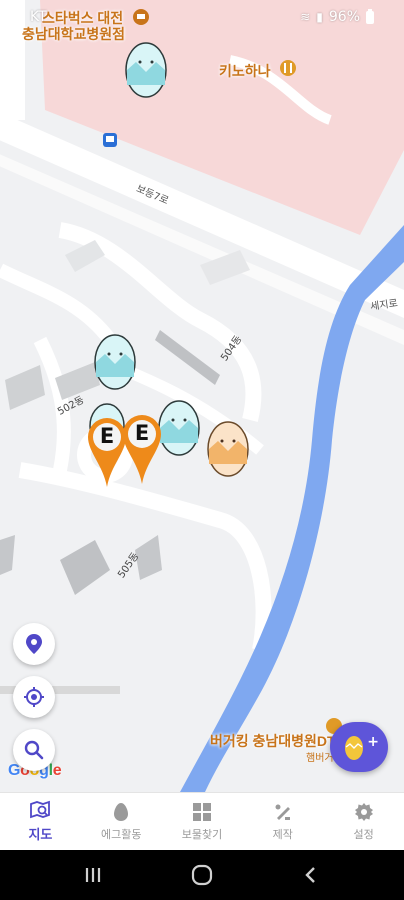 This screenshot has width=404, height=900. What do you see at coordinates (363, 834) in the screenshot?
I see `nav-label-settings: 설정` at bounding box center [363, 834].